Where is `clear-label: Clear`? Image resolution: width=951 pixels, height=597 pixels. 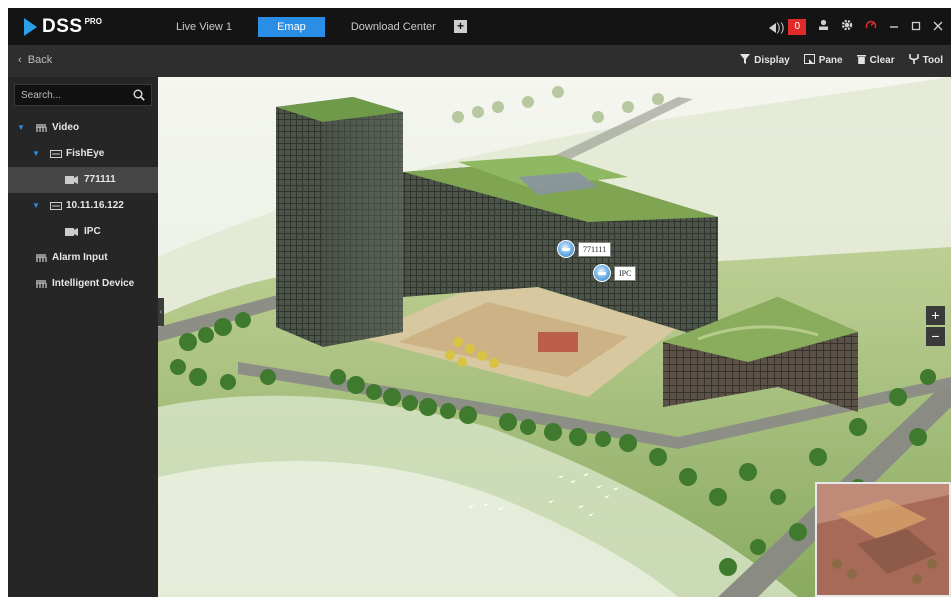 clear-label: Clear is located at coordinates (882, 60).